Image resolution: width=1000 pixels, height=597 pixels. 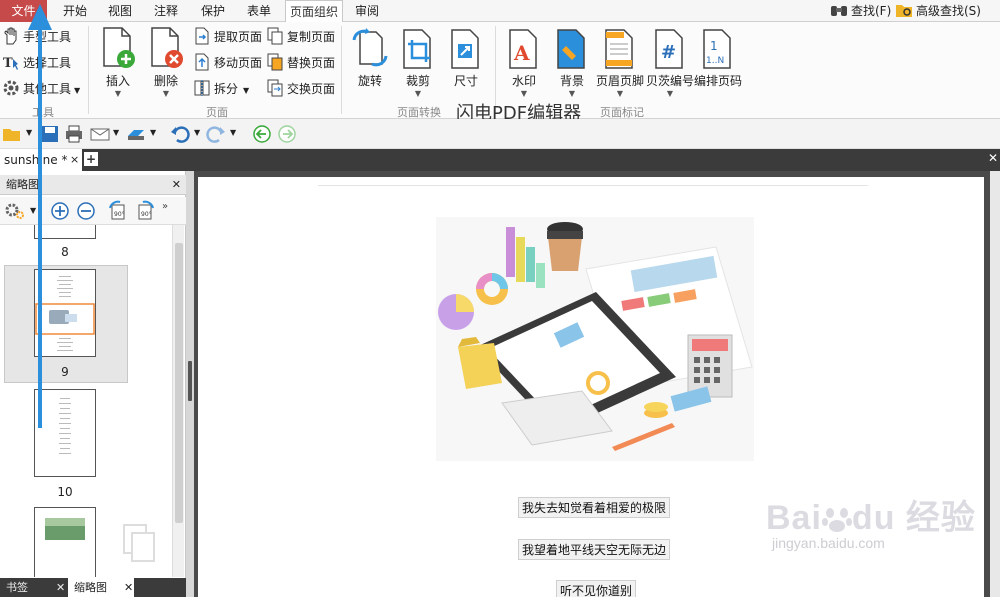 What do you see at coordinates (370, 57) in the screenshot?
I see `rotate-button: 旋转` at bounding box center [370, 57].